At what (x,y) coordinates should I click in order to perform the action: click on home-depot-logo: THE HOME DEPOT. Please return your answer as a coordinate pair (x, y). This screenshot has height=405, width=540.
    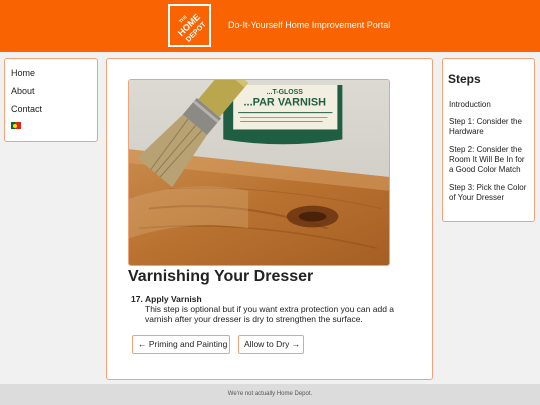
    Looking at the image, I should click on (189, 25).